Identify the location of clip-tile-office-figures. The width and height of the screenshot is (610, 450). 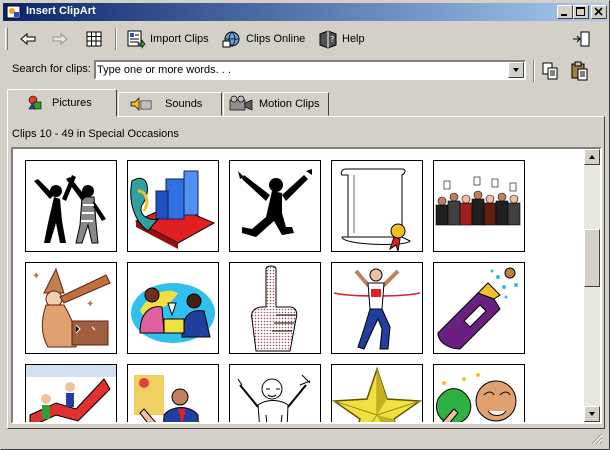
(173, 393).